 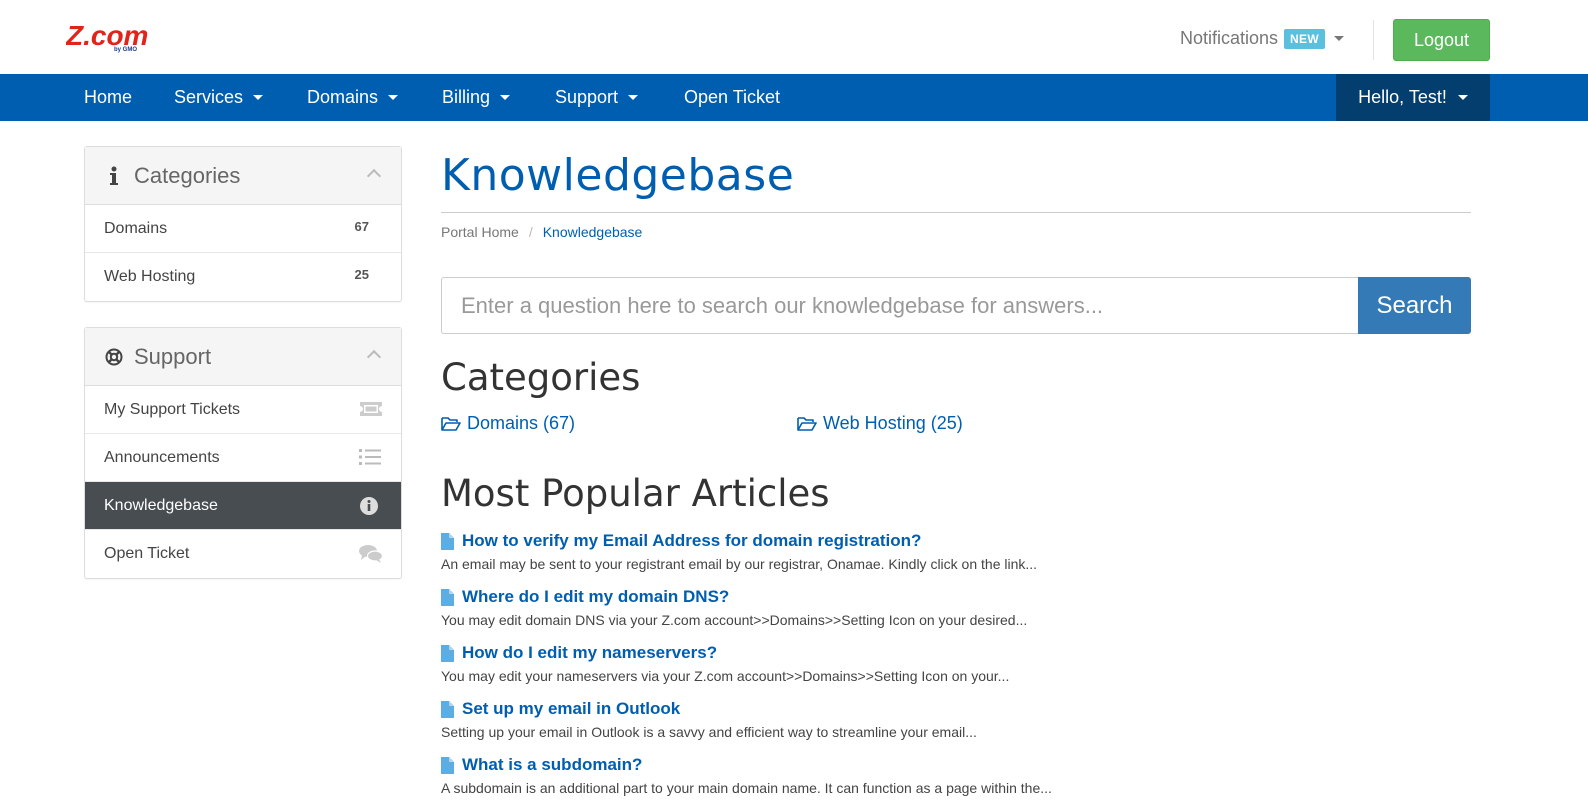 What do you see at coordinates (343, 97) in the screenshot?
I see `nav-label: Domains` at bounding box center [343, 97].